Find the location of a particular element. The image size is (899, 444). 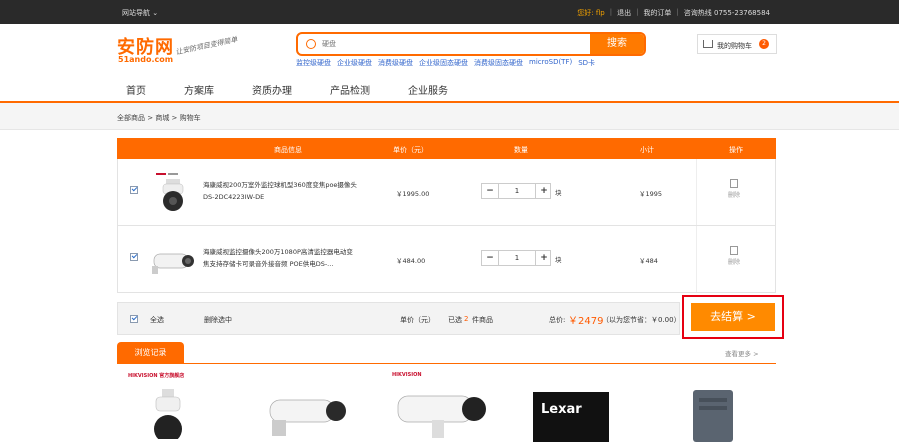

header-product-info: 商品信息 is located at coordinates (288, 150).